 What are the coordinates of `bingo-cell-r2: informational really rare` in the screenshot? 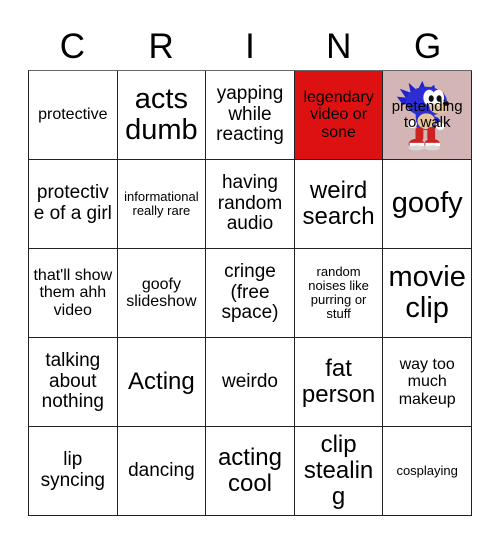 It's located at (162, 204).